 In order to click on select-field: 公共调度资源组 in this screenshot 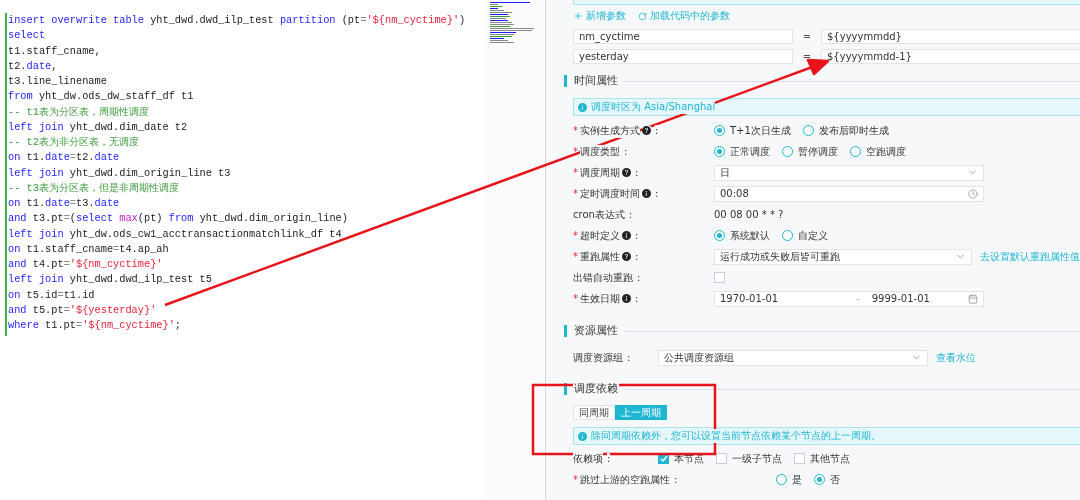, I will do `click(793, 357)`.